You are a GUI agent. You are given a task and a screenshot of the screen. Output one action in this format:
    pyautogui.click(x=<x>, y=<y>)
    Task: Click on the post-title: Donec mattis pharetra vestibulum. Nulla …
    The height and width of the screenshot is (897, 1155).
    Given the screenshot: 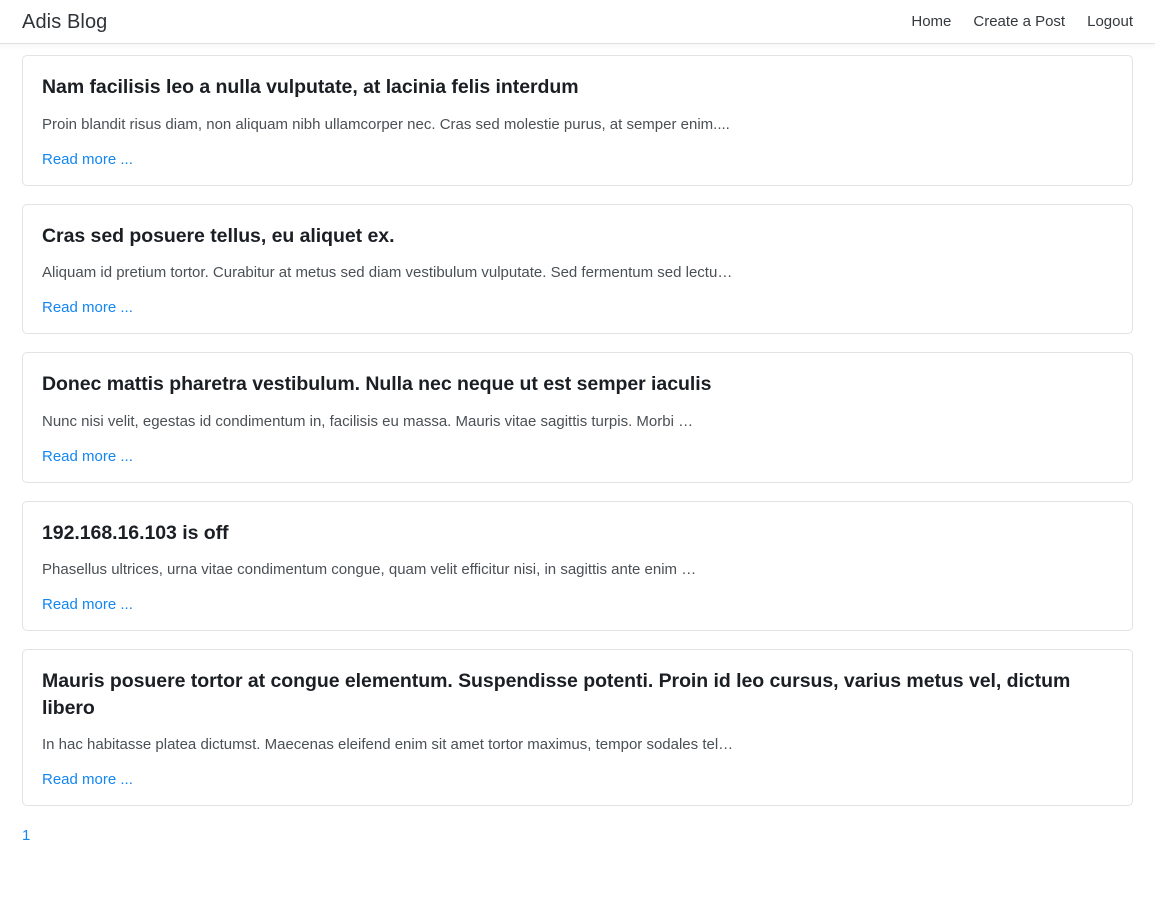 What is the action you would take?
    pyautogui.click(x=377, y=384)
    